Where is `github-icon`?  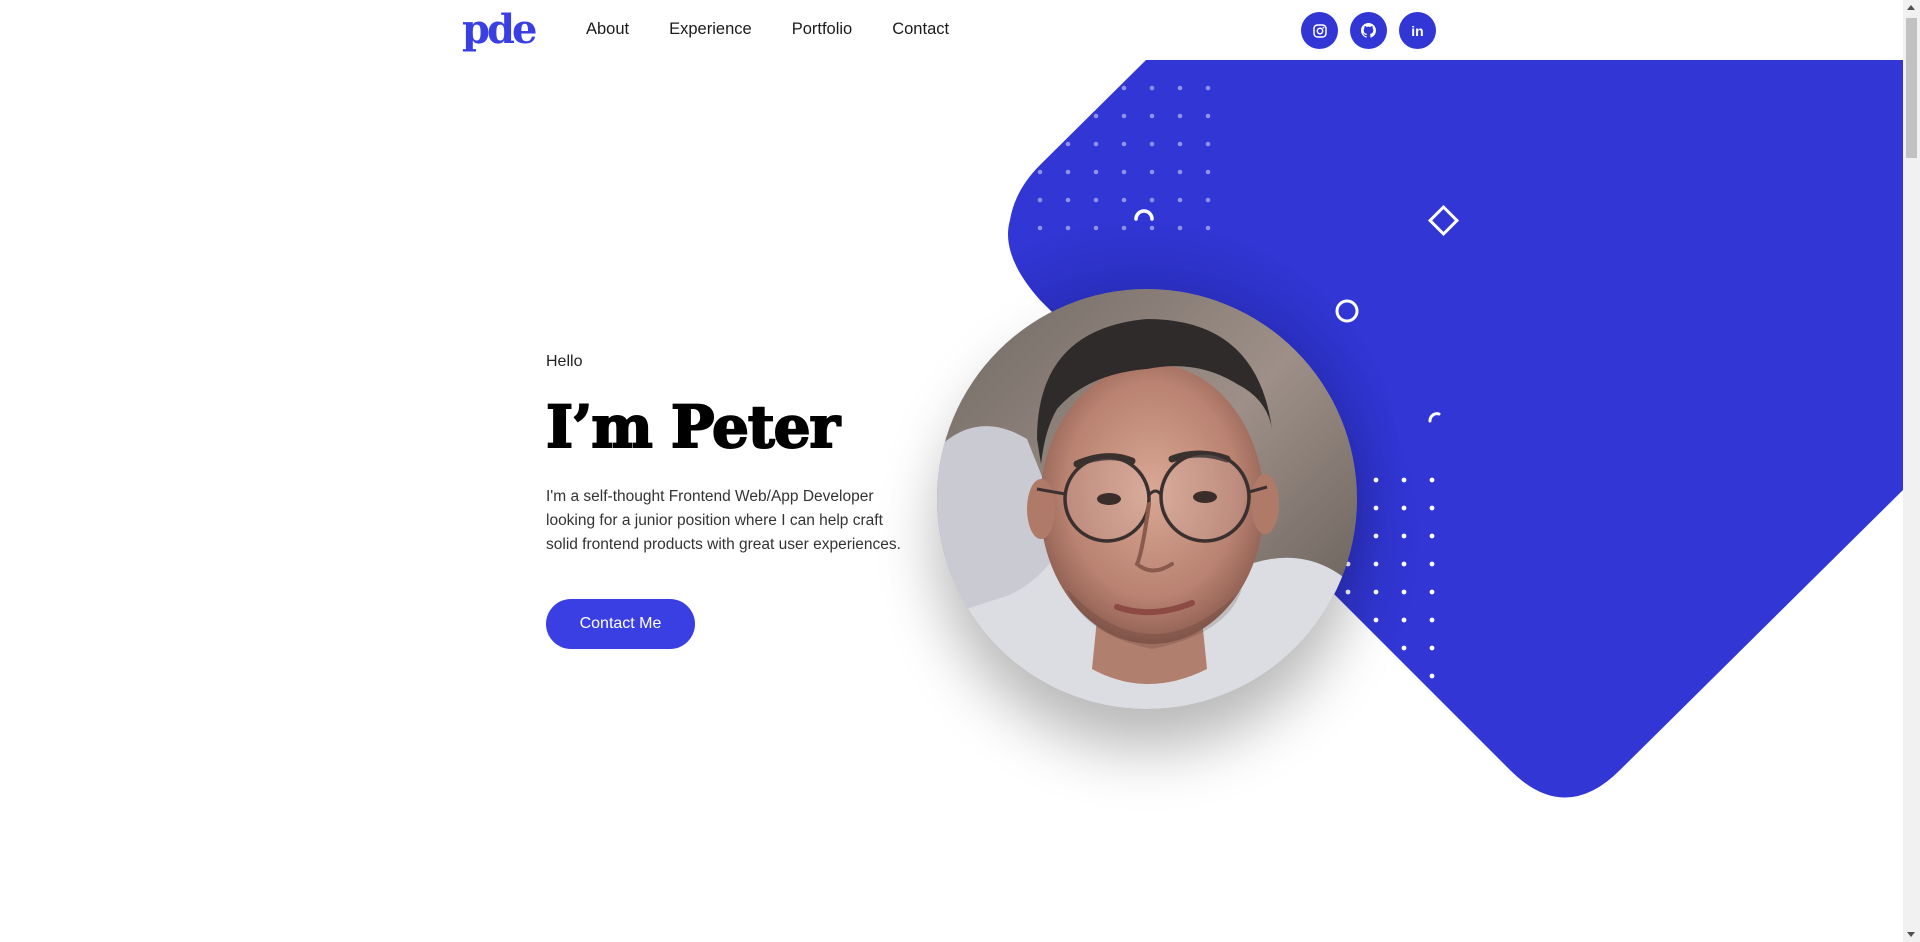 github-icon is located at coordinates (1368, 30).